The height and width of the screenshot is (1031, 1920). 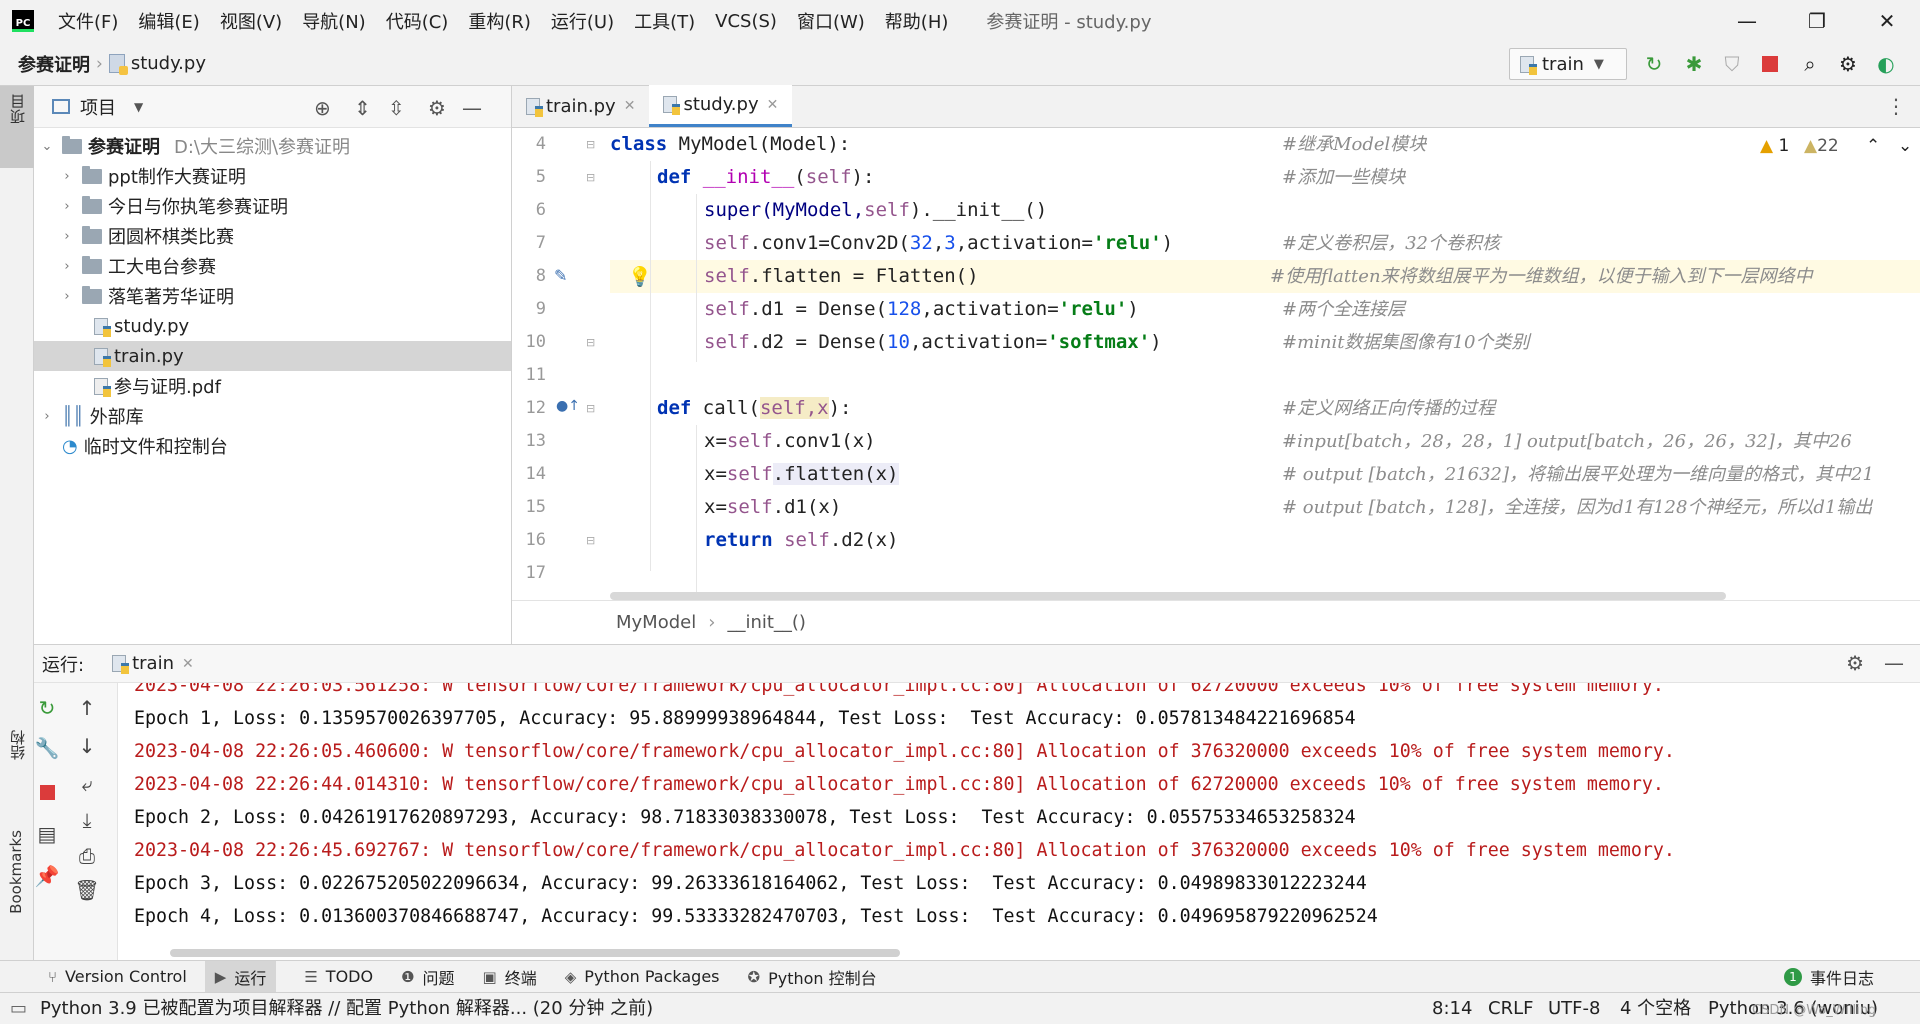 I want to click on minimize-icon: —, so click(x=1747, y=21).